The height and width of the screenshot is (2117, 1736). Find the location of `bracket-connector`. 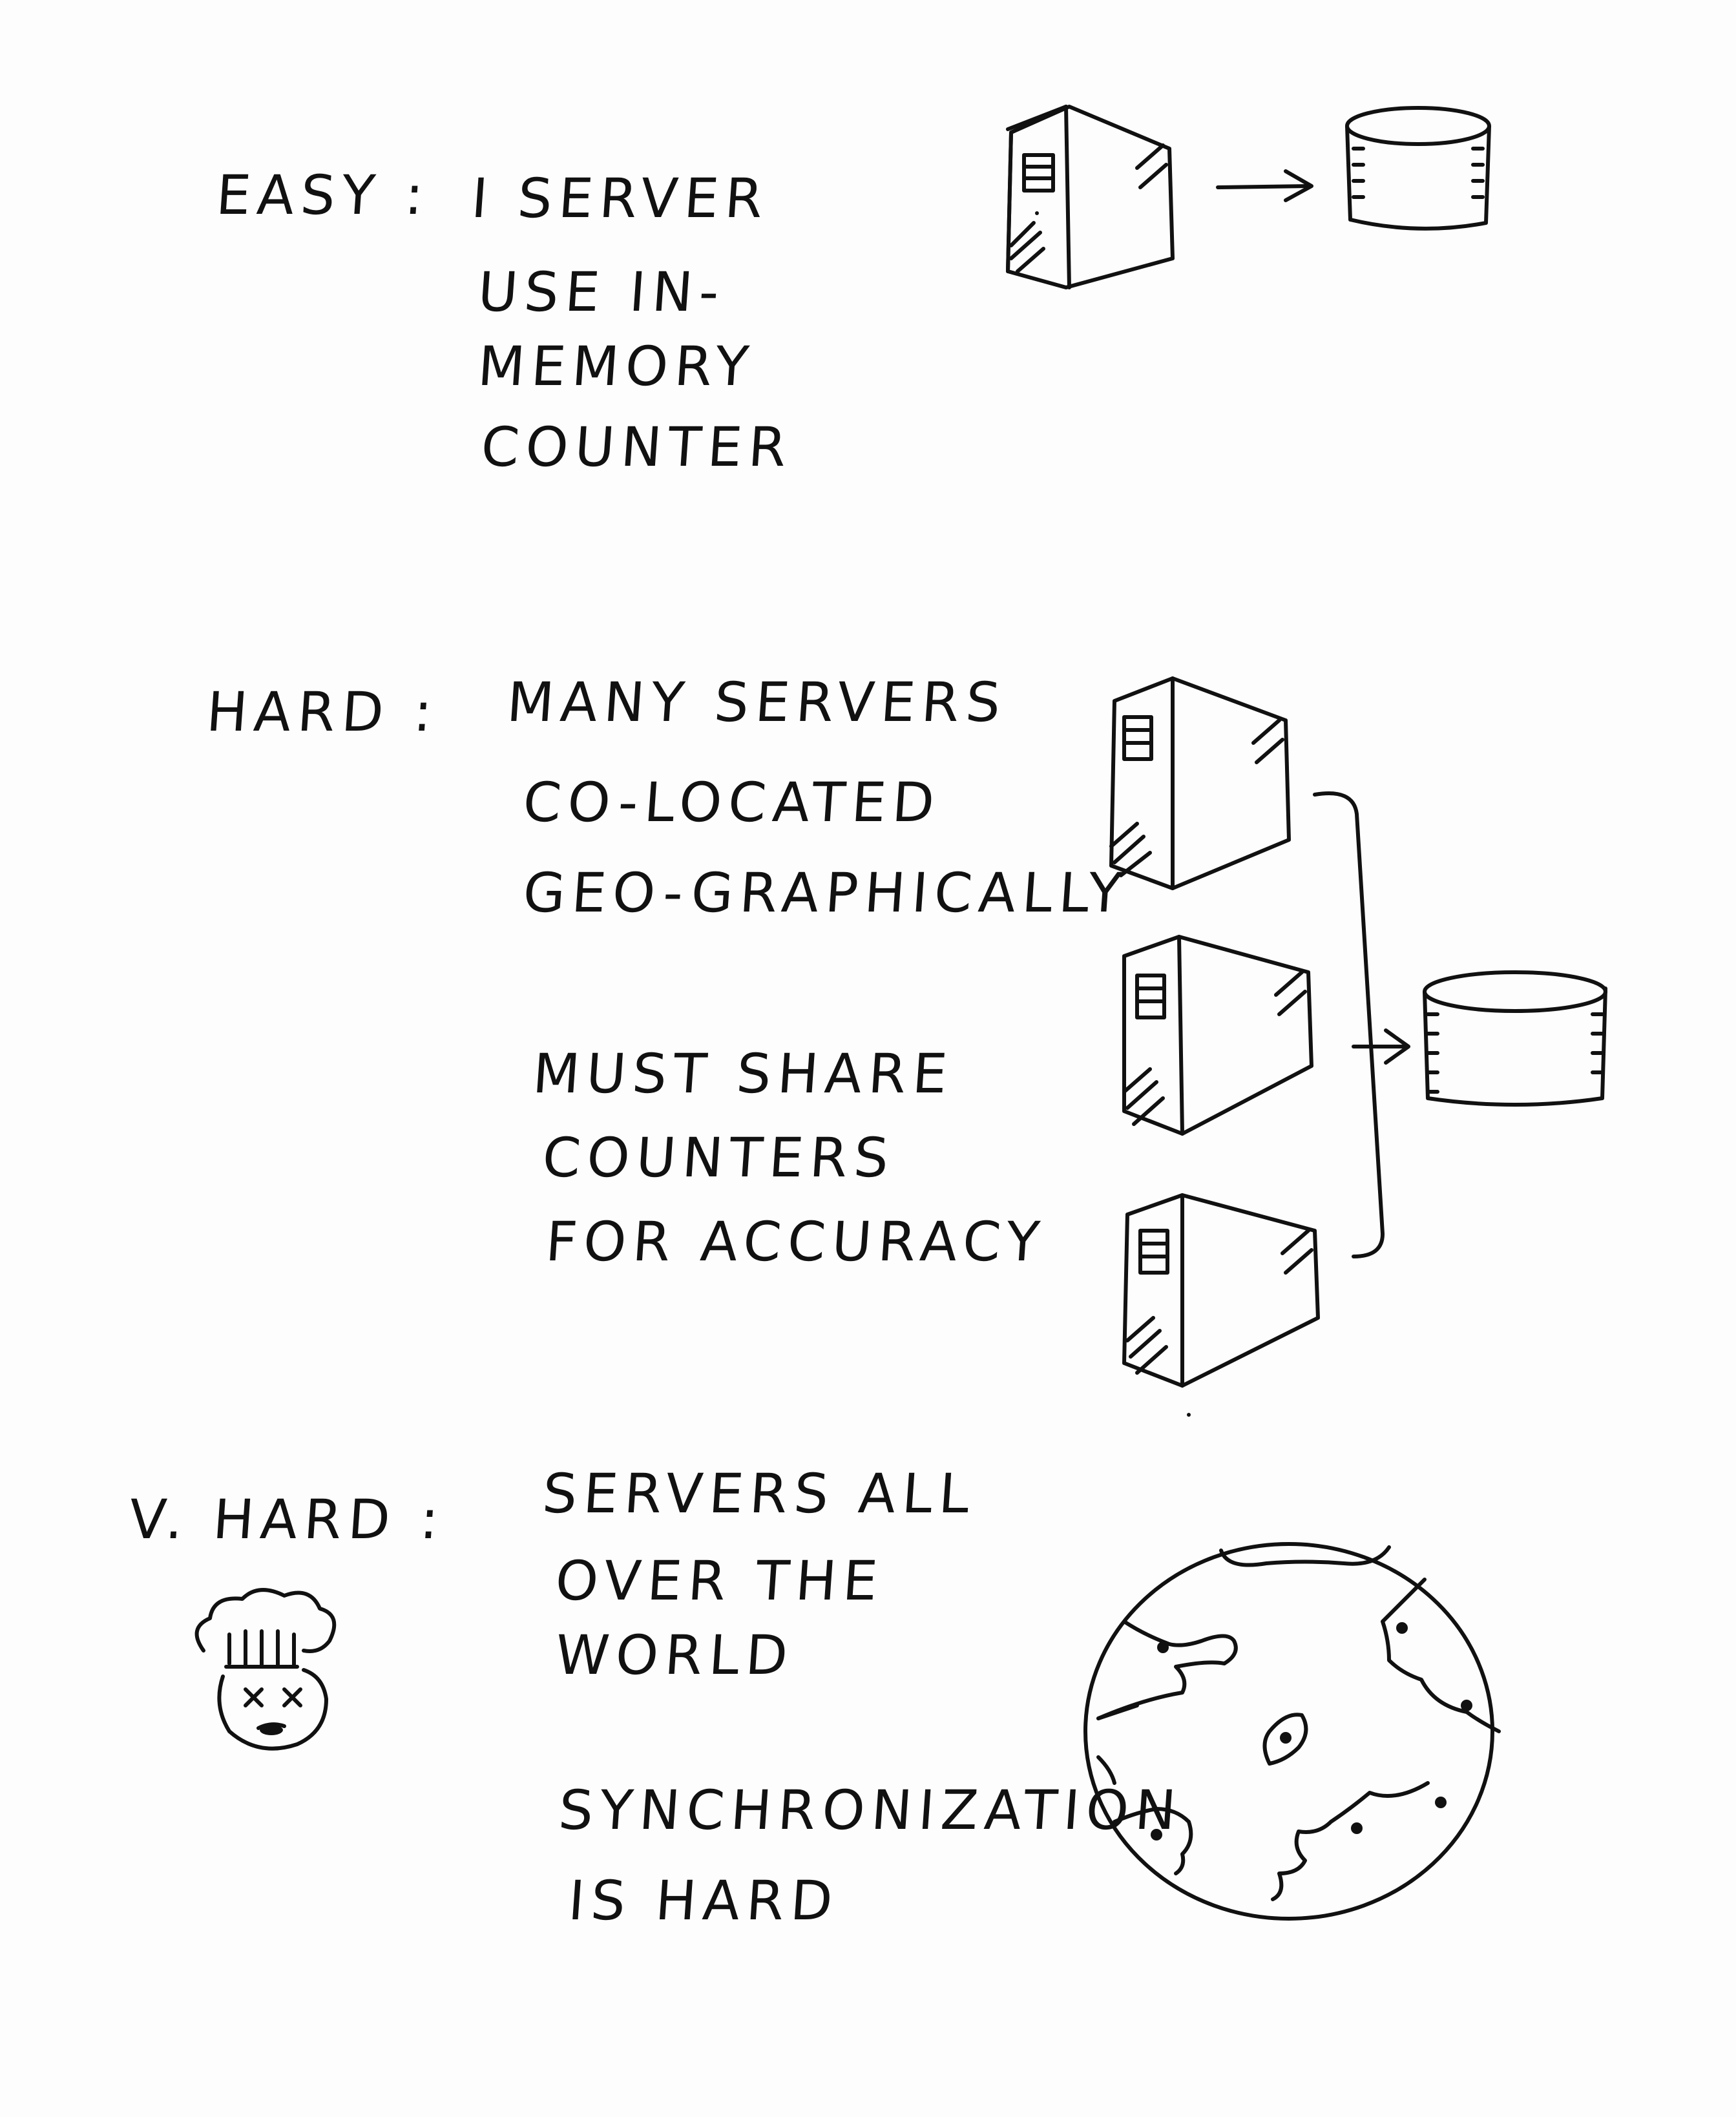

bracket-connector is located at coordinates (1349, 1024).